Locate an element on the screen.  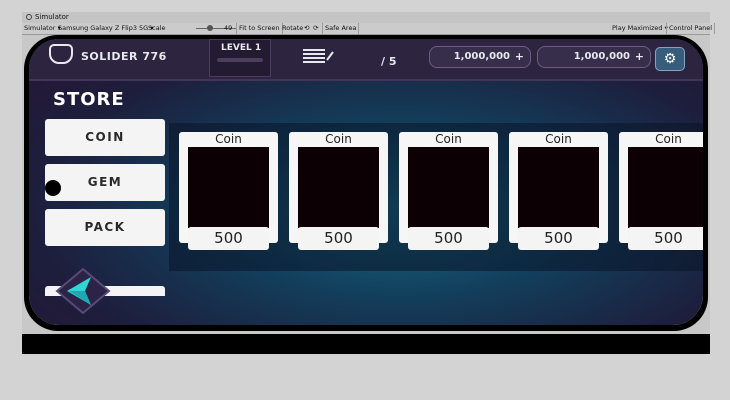
window-titlebar: Simulator is located at coordinates (366, 17).